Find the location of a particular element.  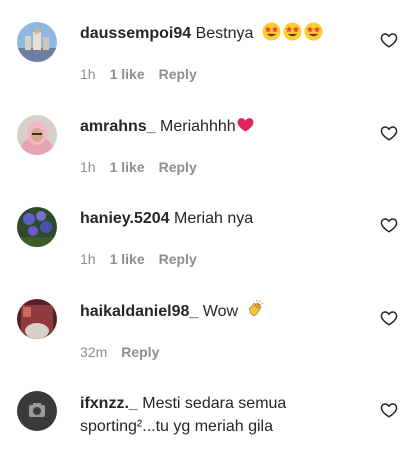

comment-body: amrahns_ Meriahhhh is located at coordinates (220, 126).